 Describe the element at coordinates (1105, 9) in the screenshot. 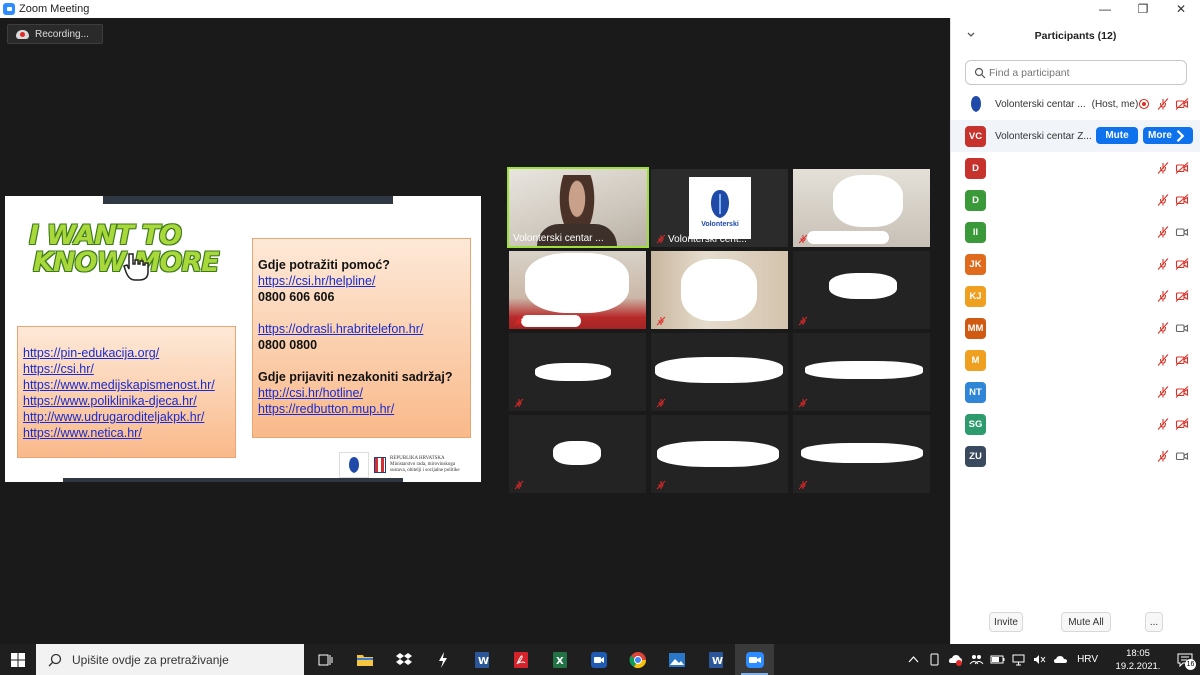

I see `minimize-icon: —` at that location.